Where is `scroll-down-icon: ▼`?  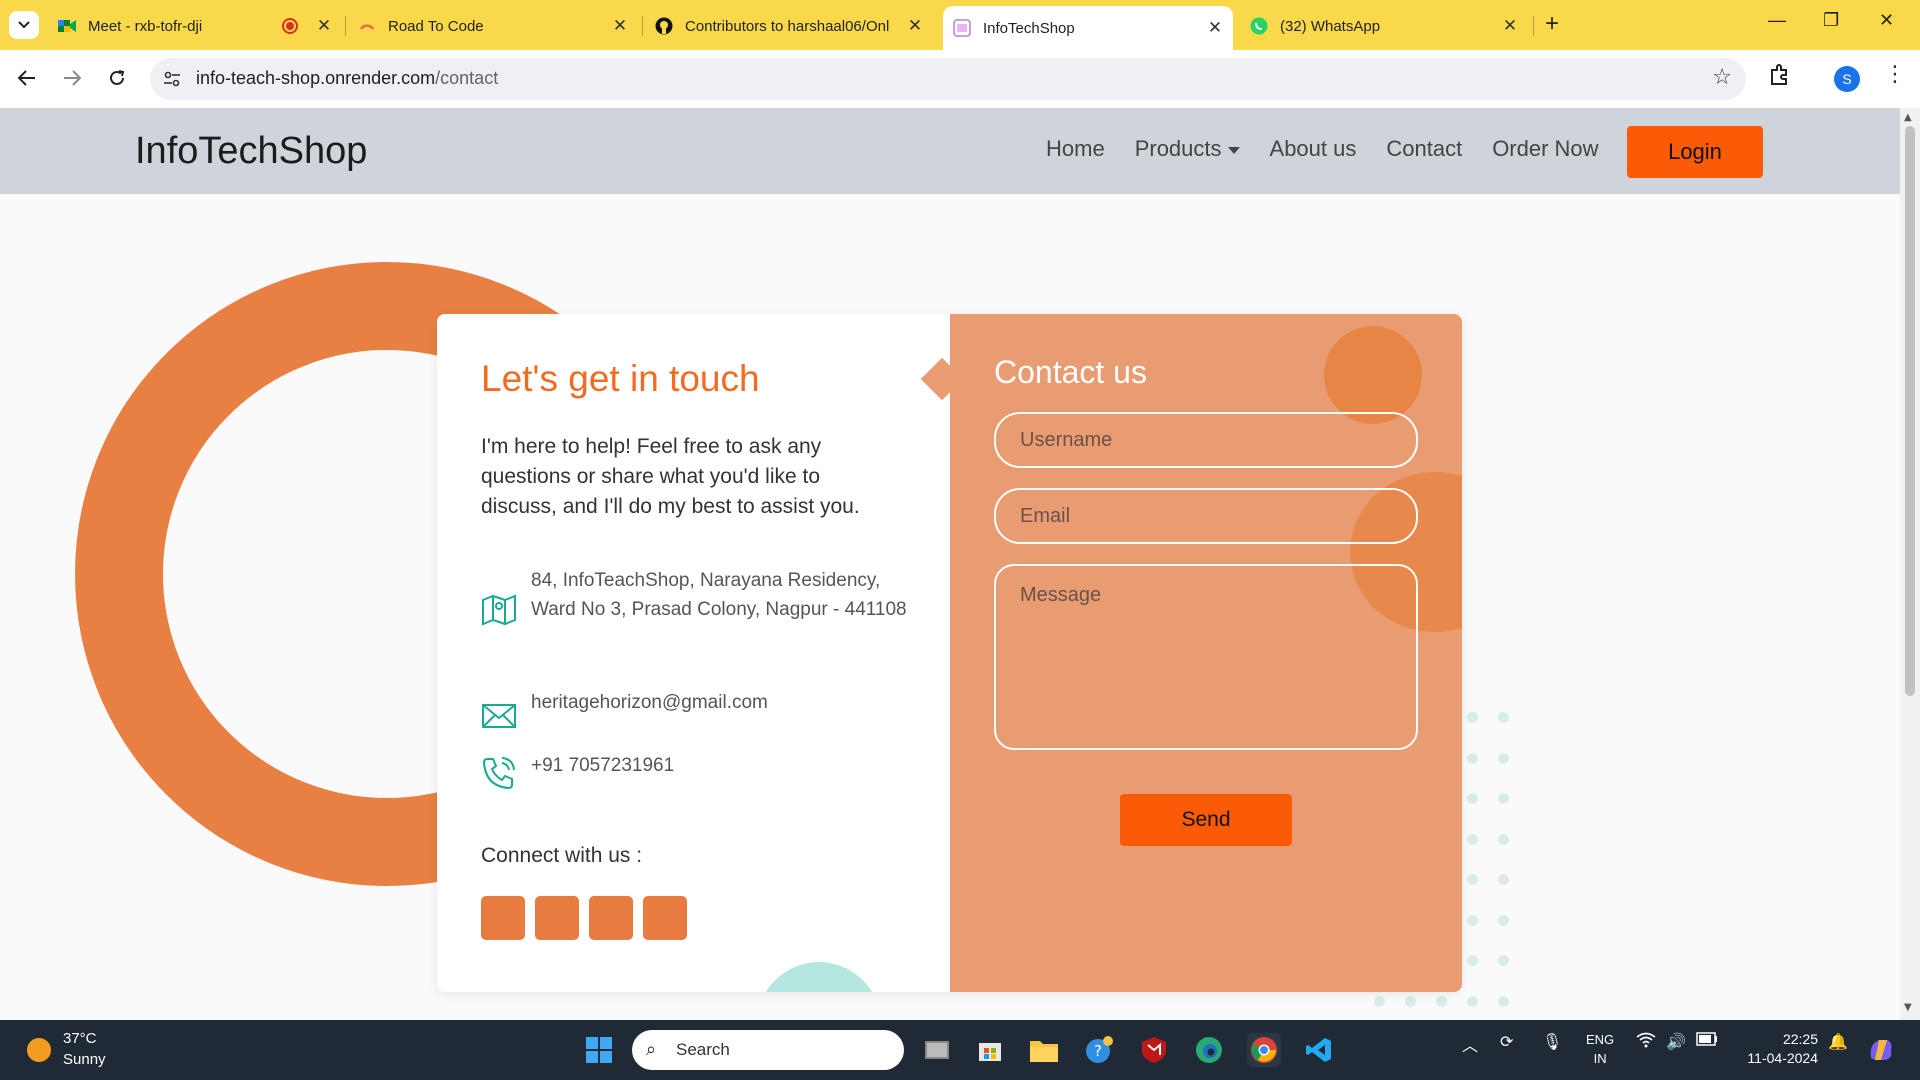 scroll-down-icon: ▼ is located at coordinates (1908, 1007).